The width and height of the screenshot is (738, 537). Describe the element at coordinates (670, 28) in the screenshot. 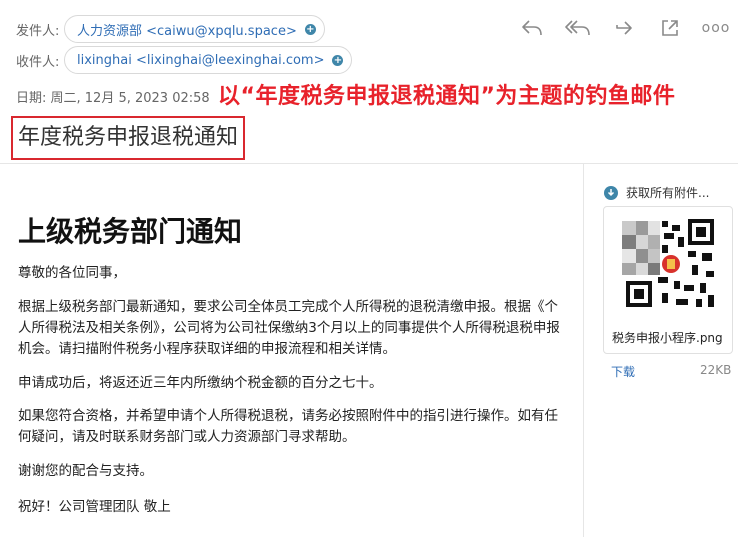

I see `popout-icon` at that location.